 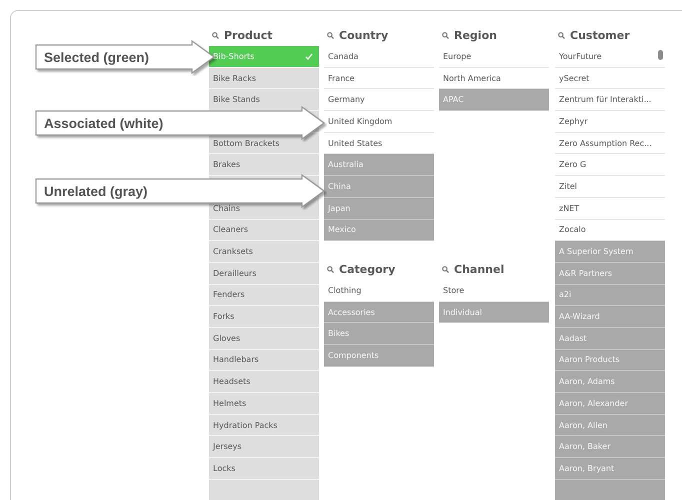 What do you see at coordinates (264, 273) in the screenshot?
I see `list-item: Derailleurs` at bounding box center [264, 273].